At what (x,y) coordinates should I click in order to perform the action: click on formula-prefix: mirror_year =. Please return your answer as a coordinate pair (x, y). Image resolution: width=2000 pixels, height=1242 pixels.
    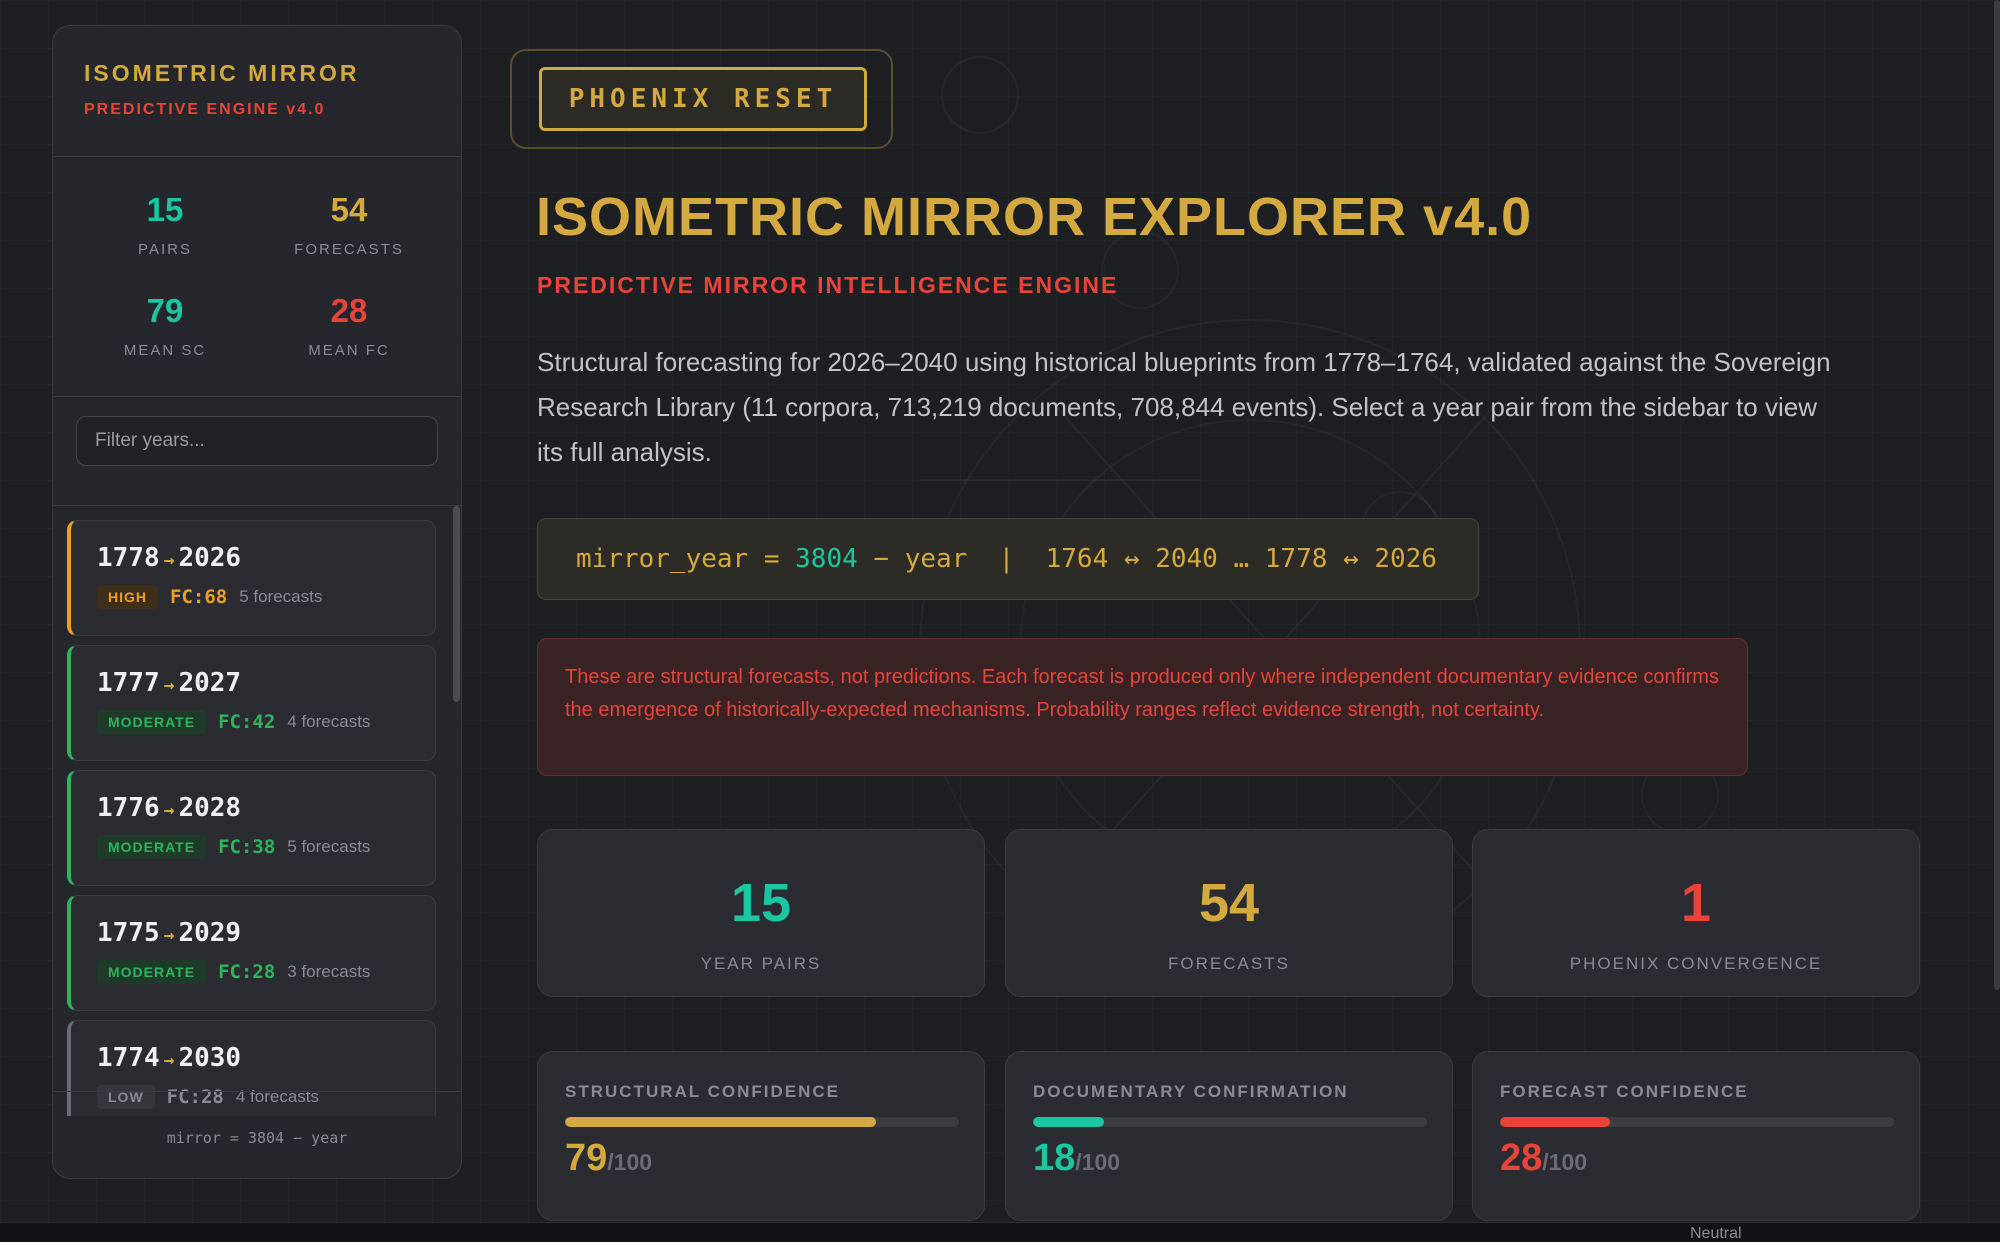
    Looking at the image, I should click on (686, 559).